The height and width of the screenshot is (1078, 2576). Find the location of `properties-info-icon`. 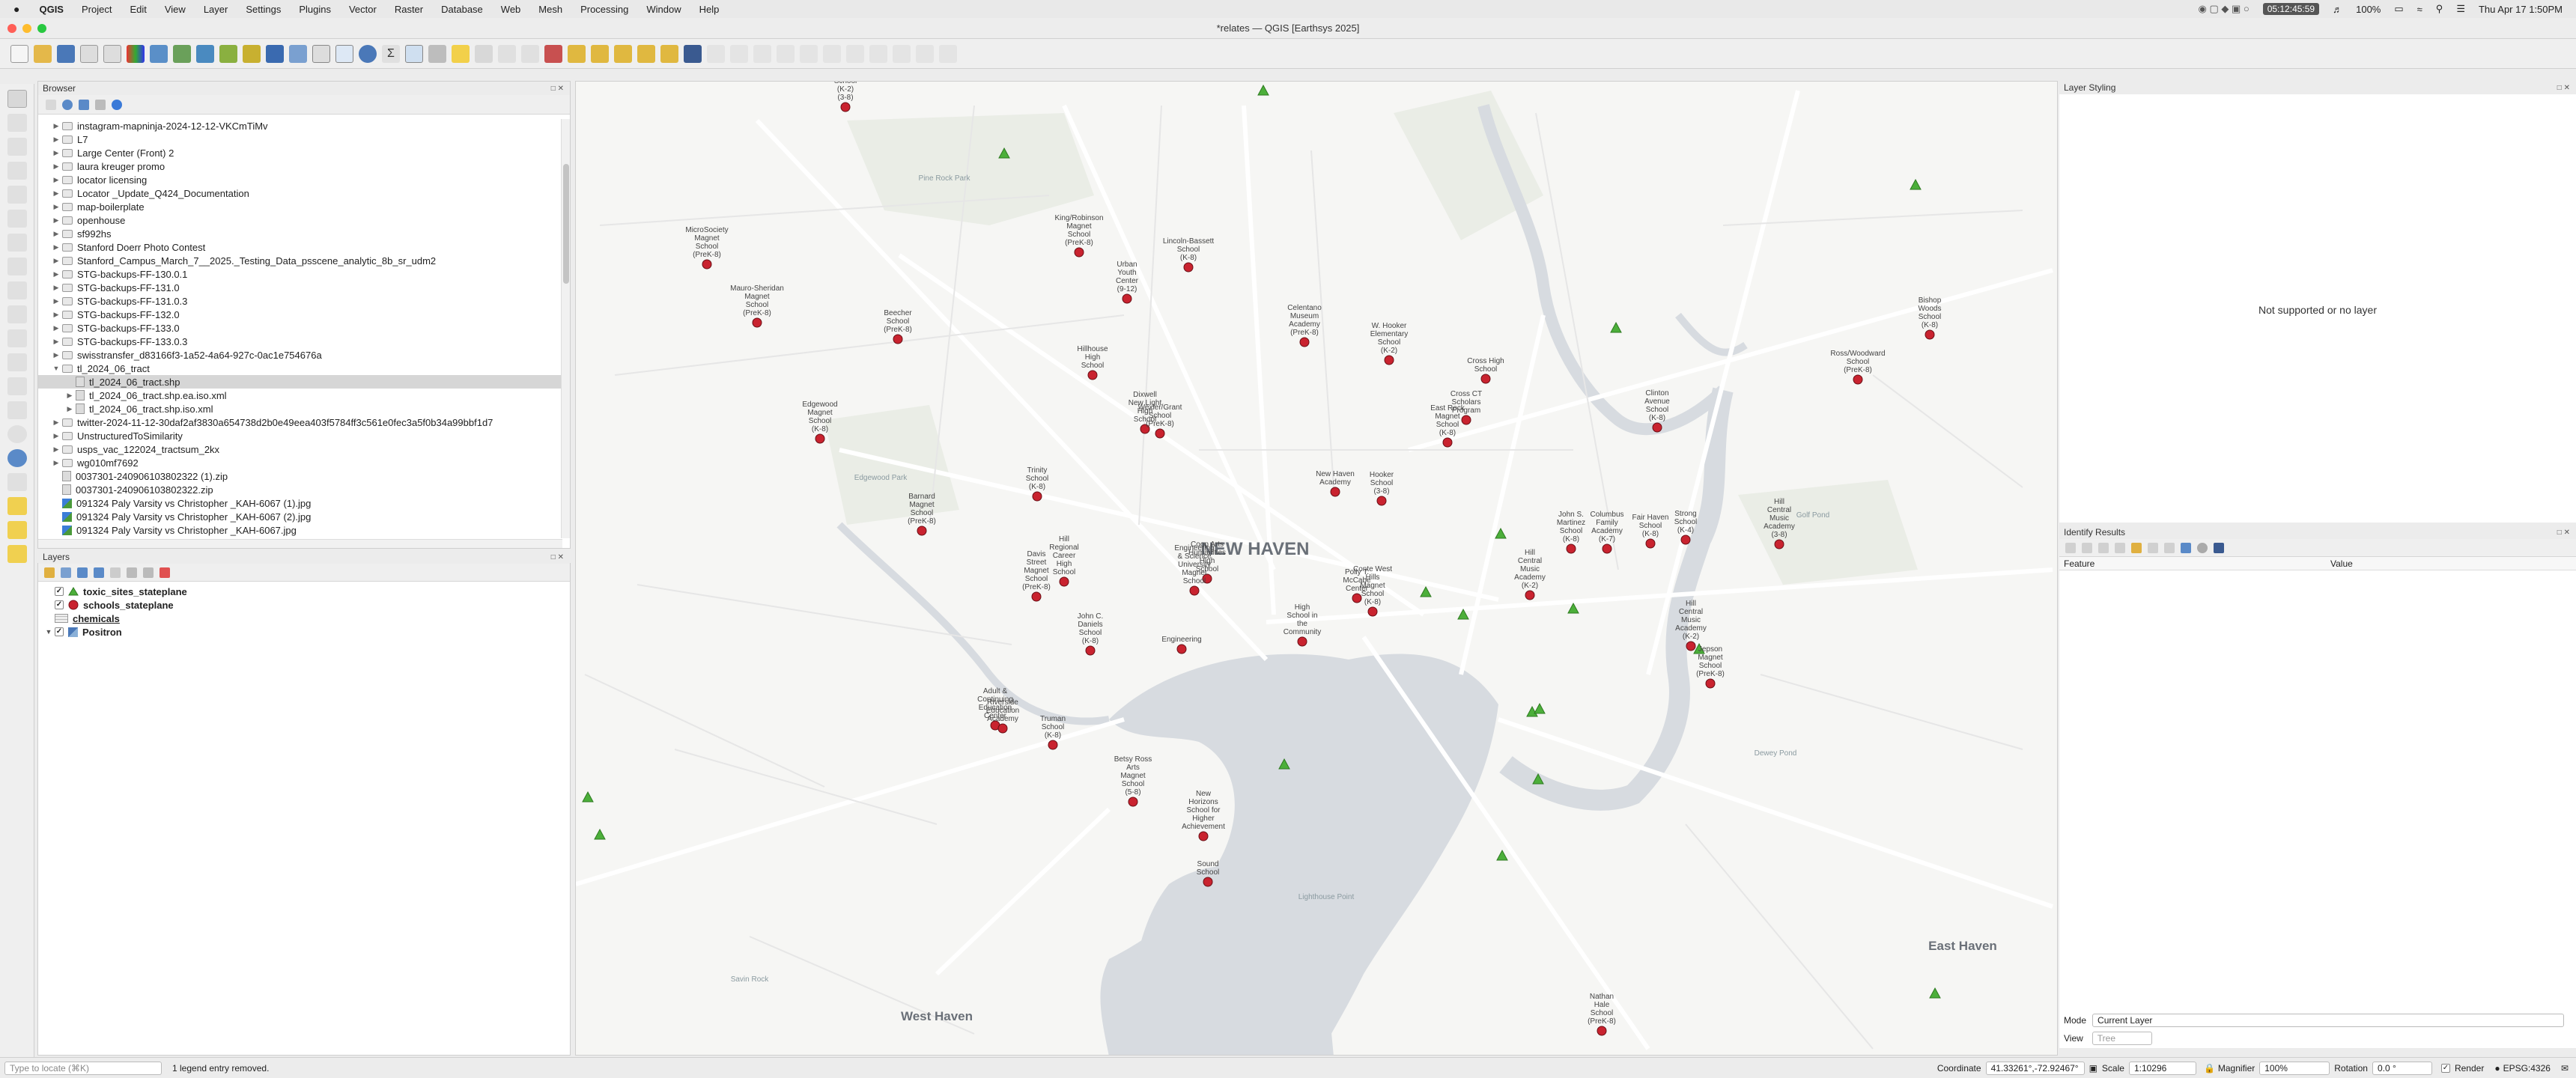

properties-info-icon is located at coordinates (117, 104).